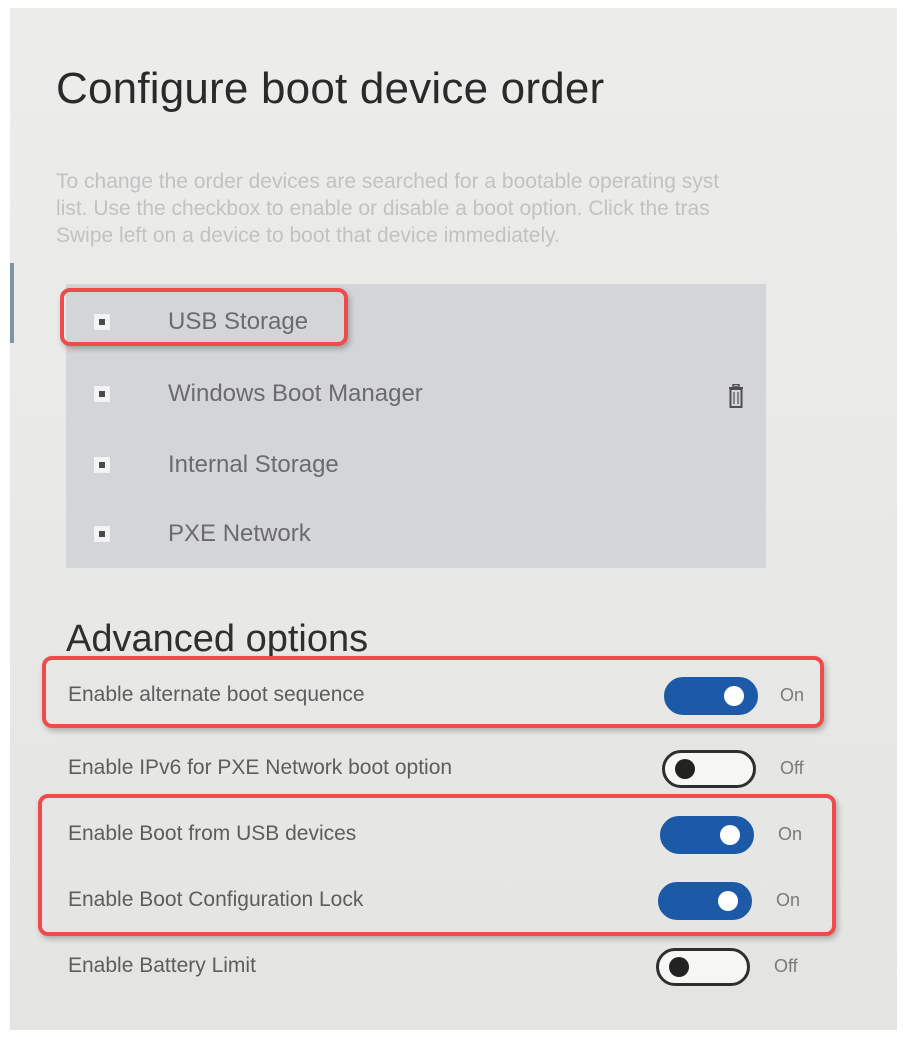 Image resolution: width=903 pixels, height=1037 pixels. What do you see at coordinates (416, 465) in the screenshot?
I see `boot-item-internal-storage: Internal Storage` at bounding box center [416, 465].